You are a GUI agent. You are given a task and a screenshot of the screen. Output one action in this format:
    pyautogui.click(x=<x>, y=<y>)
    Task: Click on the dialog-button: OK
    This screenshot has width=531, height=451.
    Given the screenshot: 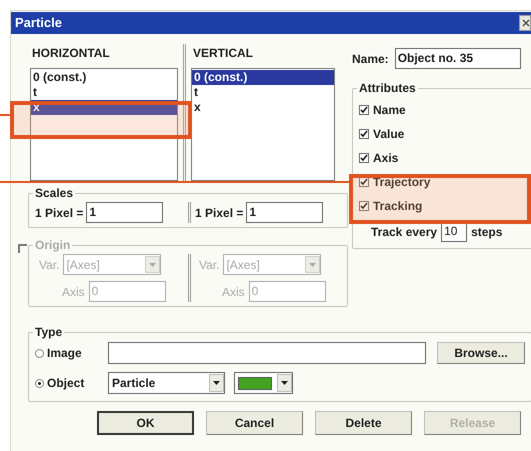 What is the action you would take?
    pyautogui.click(x=145, y=423)
    